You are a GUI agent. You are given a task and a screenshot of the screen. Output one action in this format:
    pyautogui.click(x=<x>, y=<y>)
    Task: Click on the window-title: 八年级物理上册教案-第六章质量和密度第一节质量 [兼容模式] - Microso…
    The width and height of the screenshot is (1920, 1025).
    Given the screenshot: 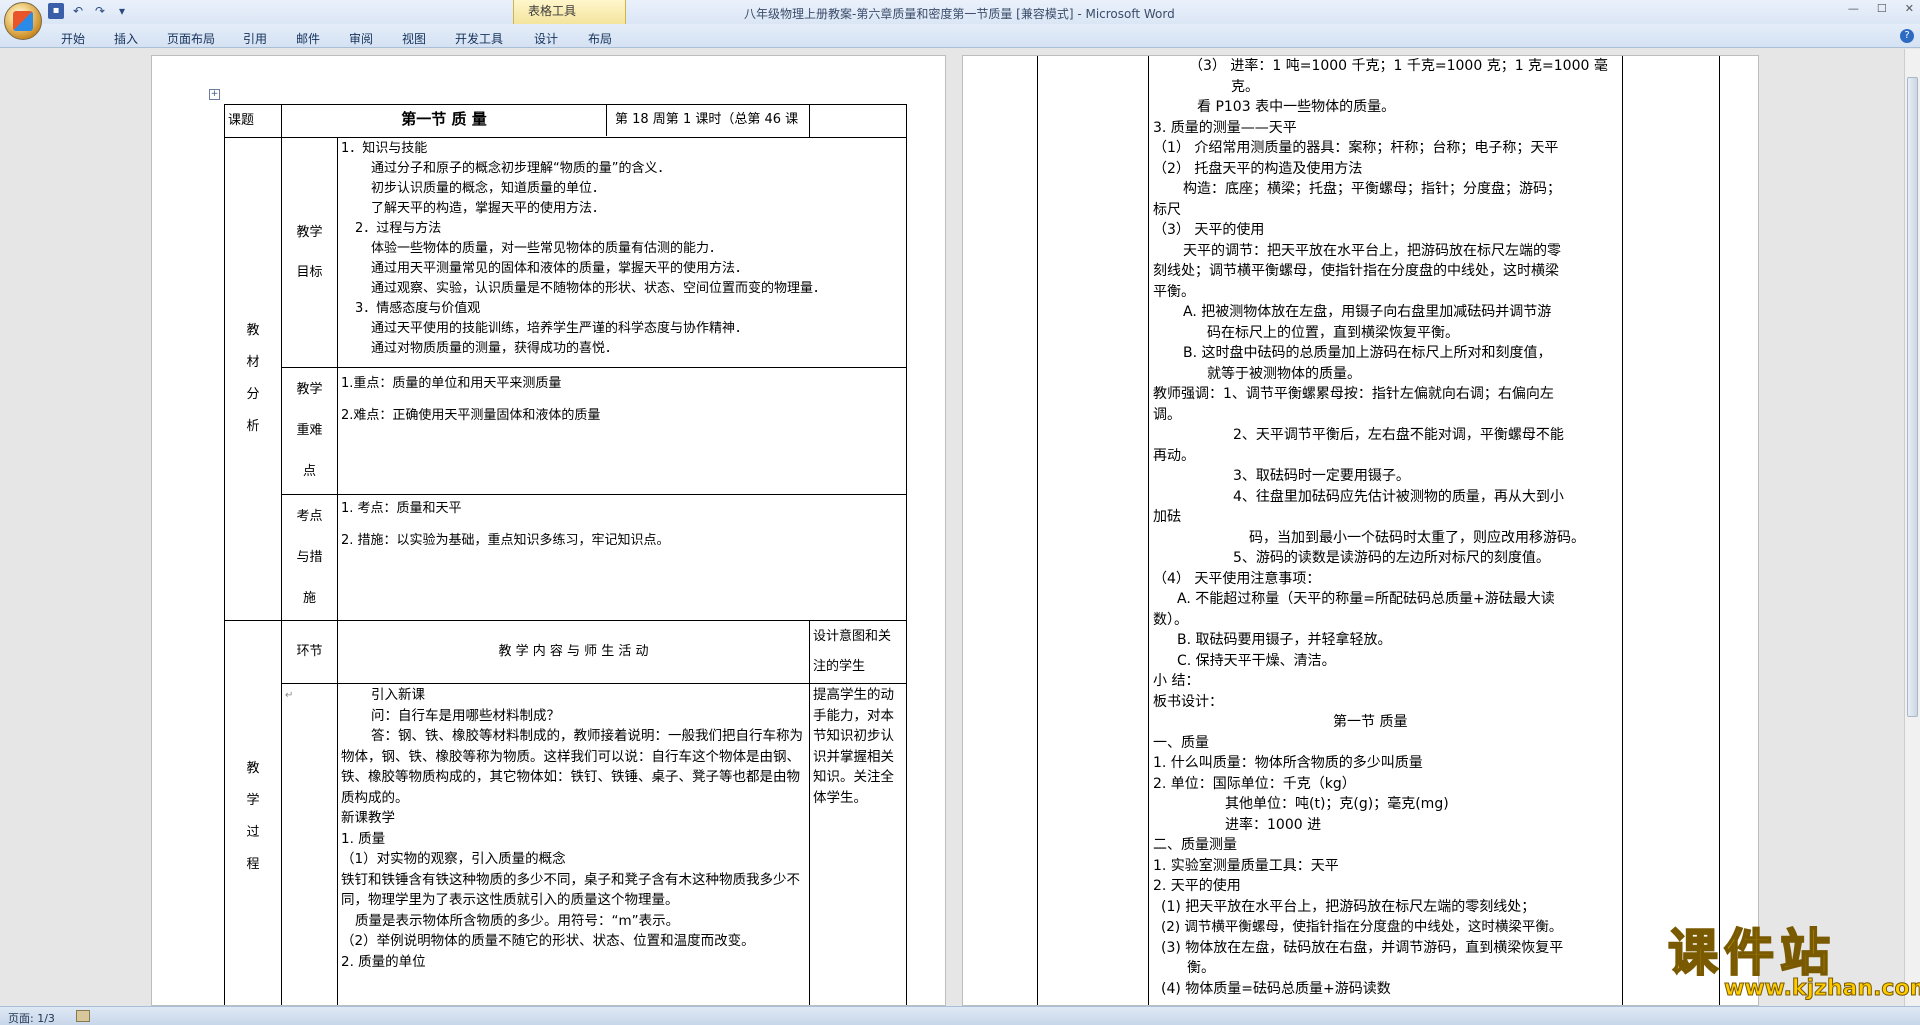 What is the action you would take?
    pyautogui.click(x=959, y=14)
    